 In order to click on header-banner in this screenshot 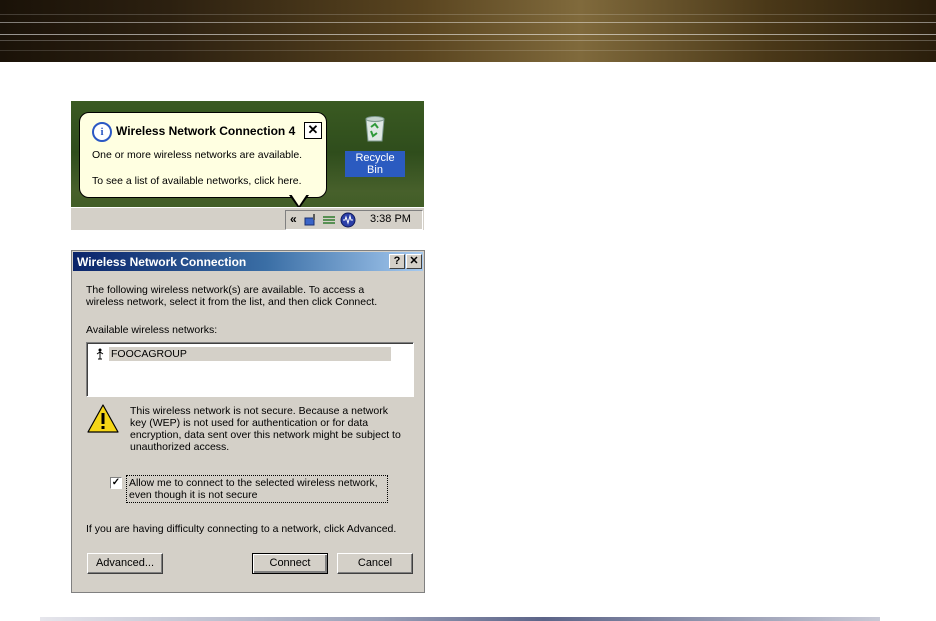, I will do `click(468, 31)`.